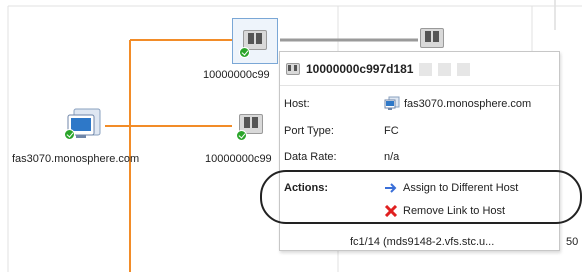  I want to click on fc-port-icon-right, so click(432, 38).